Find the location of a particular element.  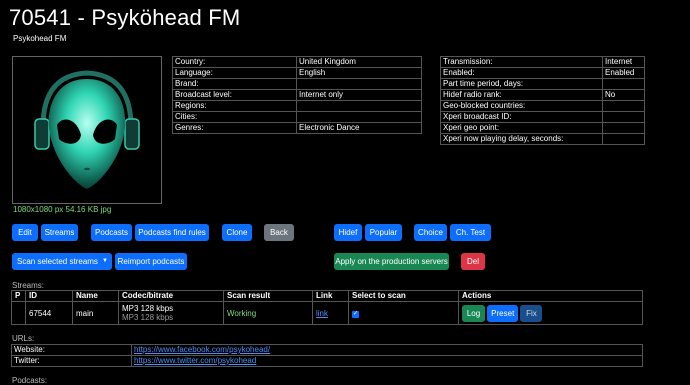

info-label: Genres: is located at coordinates (234, 128).